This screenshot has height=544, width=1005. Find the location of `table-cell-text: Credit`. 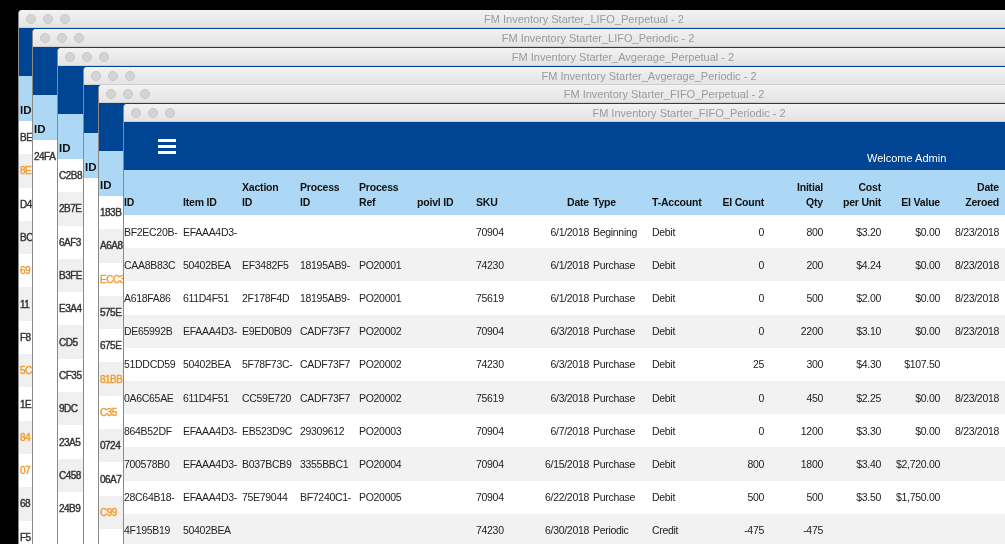

table-cell-text: Credit is located at coordinates (666, 530).